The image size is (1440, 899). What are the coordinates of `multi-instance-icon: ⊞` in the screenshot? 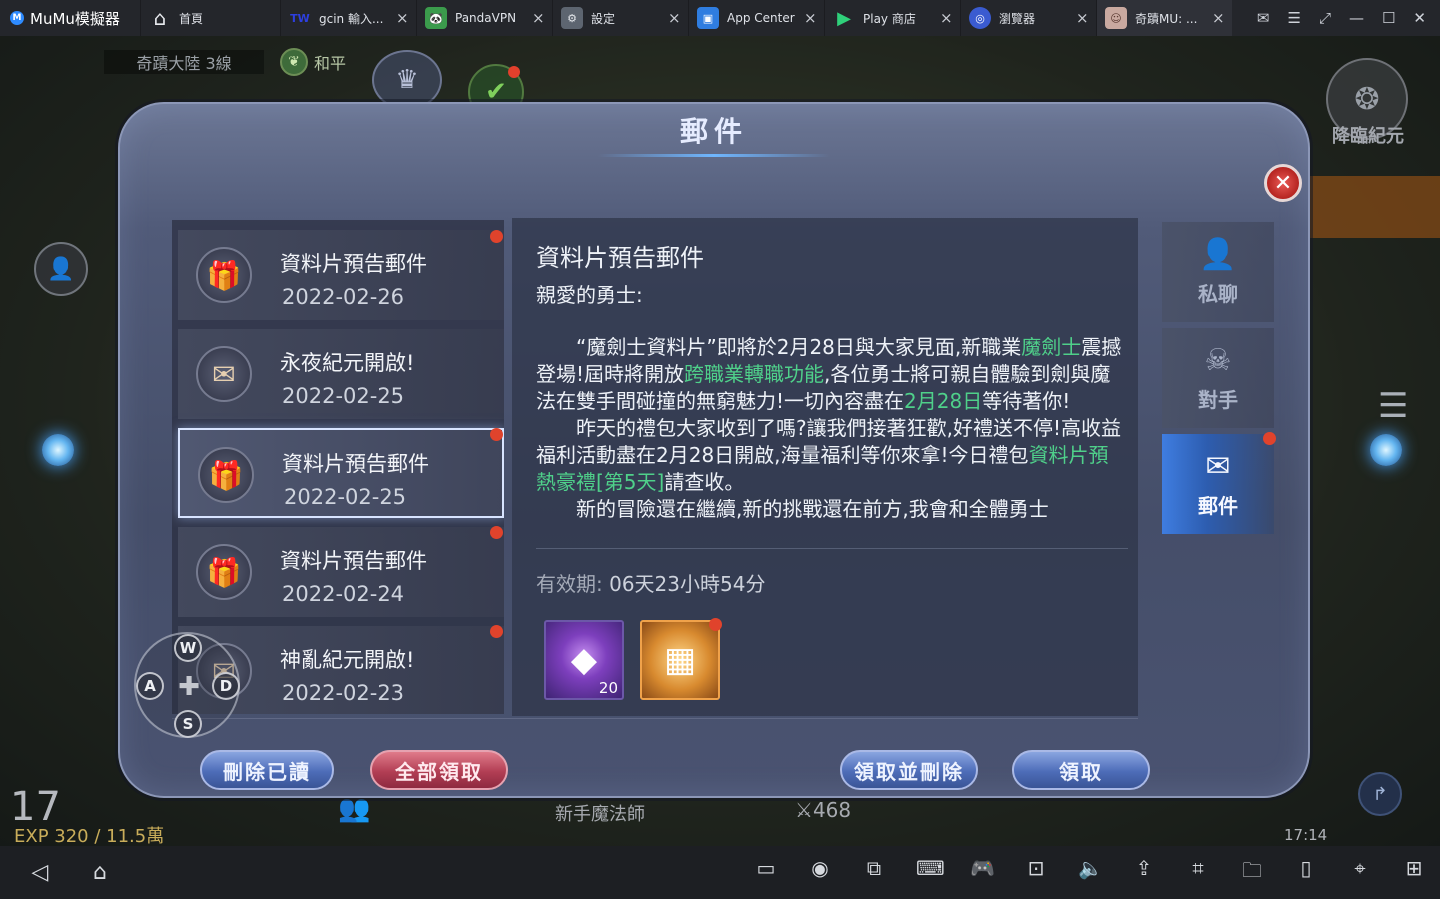 It's located at (1414, 873).